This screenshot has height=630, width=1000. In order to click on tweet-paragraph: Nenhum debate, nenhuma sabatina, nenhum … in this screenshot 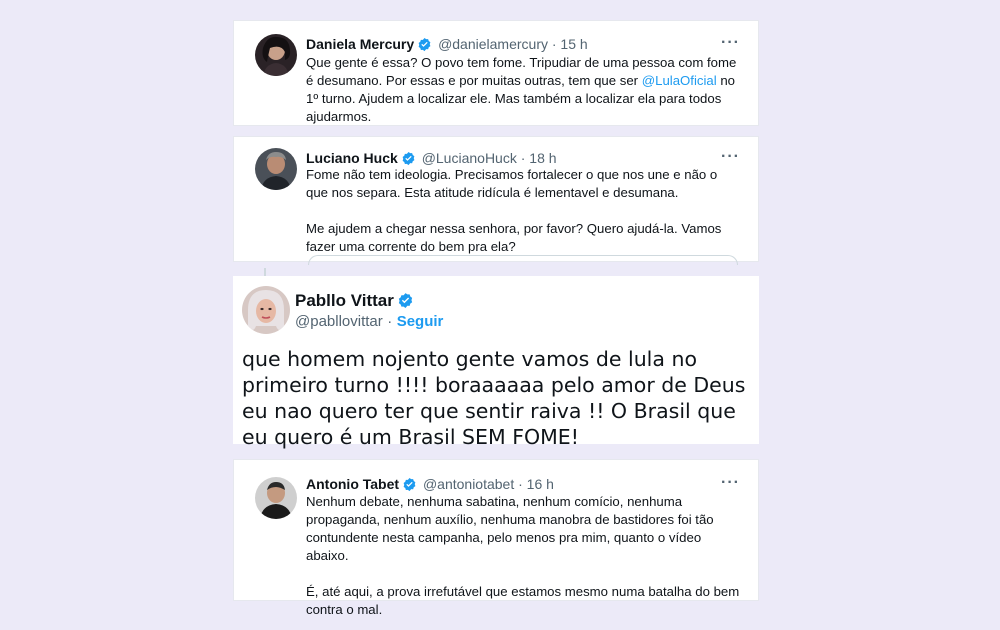, I will do `click(510, 528)`.